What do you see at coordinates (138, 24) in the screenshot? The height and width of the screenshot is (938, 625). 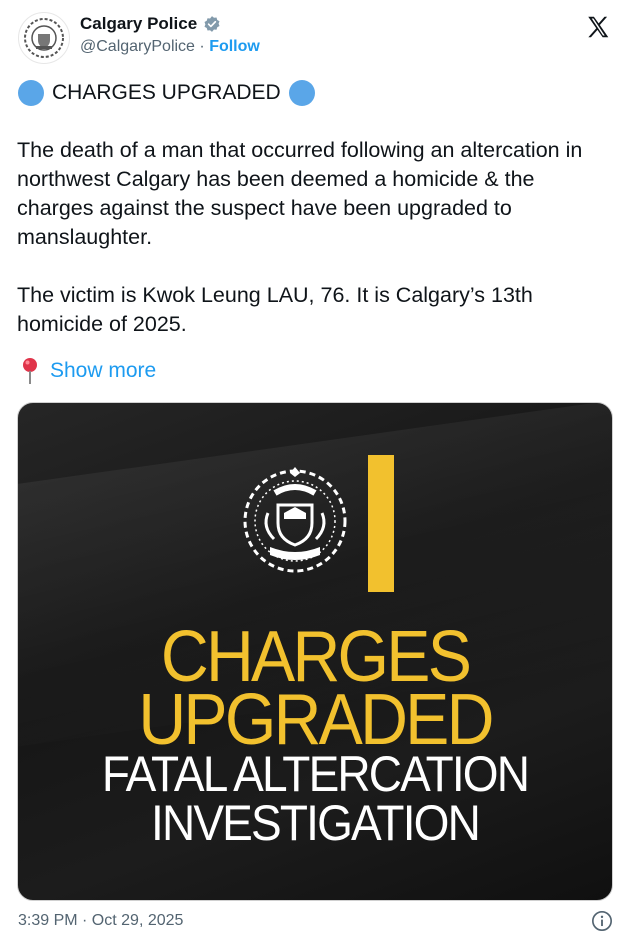 I see `display-name-text: Calgary Police` at bounding box center [138, 24].